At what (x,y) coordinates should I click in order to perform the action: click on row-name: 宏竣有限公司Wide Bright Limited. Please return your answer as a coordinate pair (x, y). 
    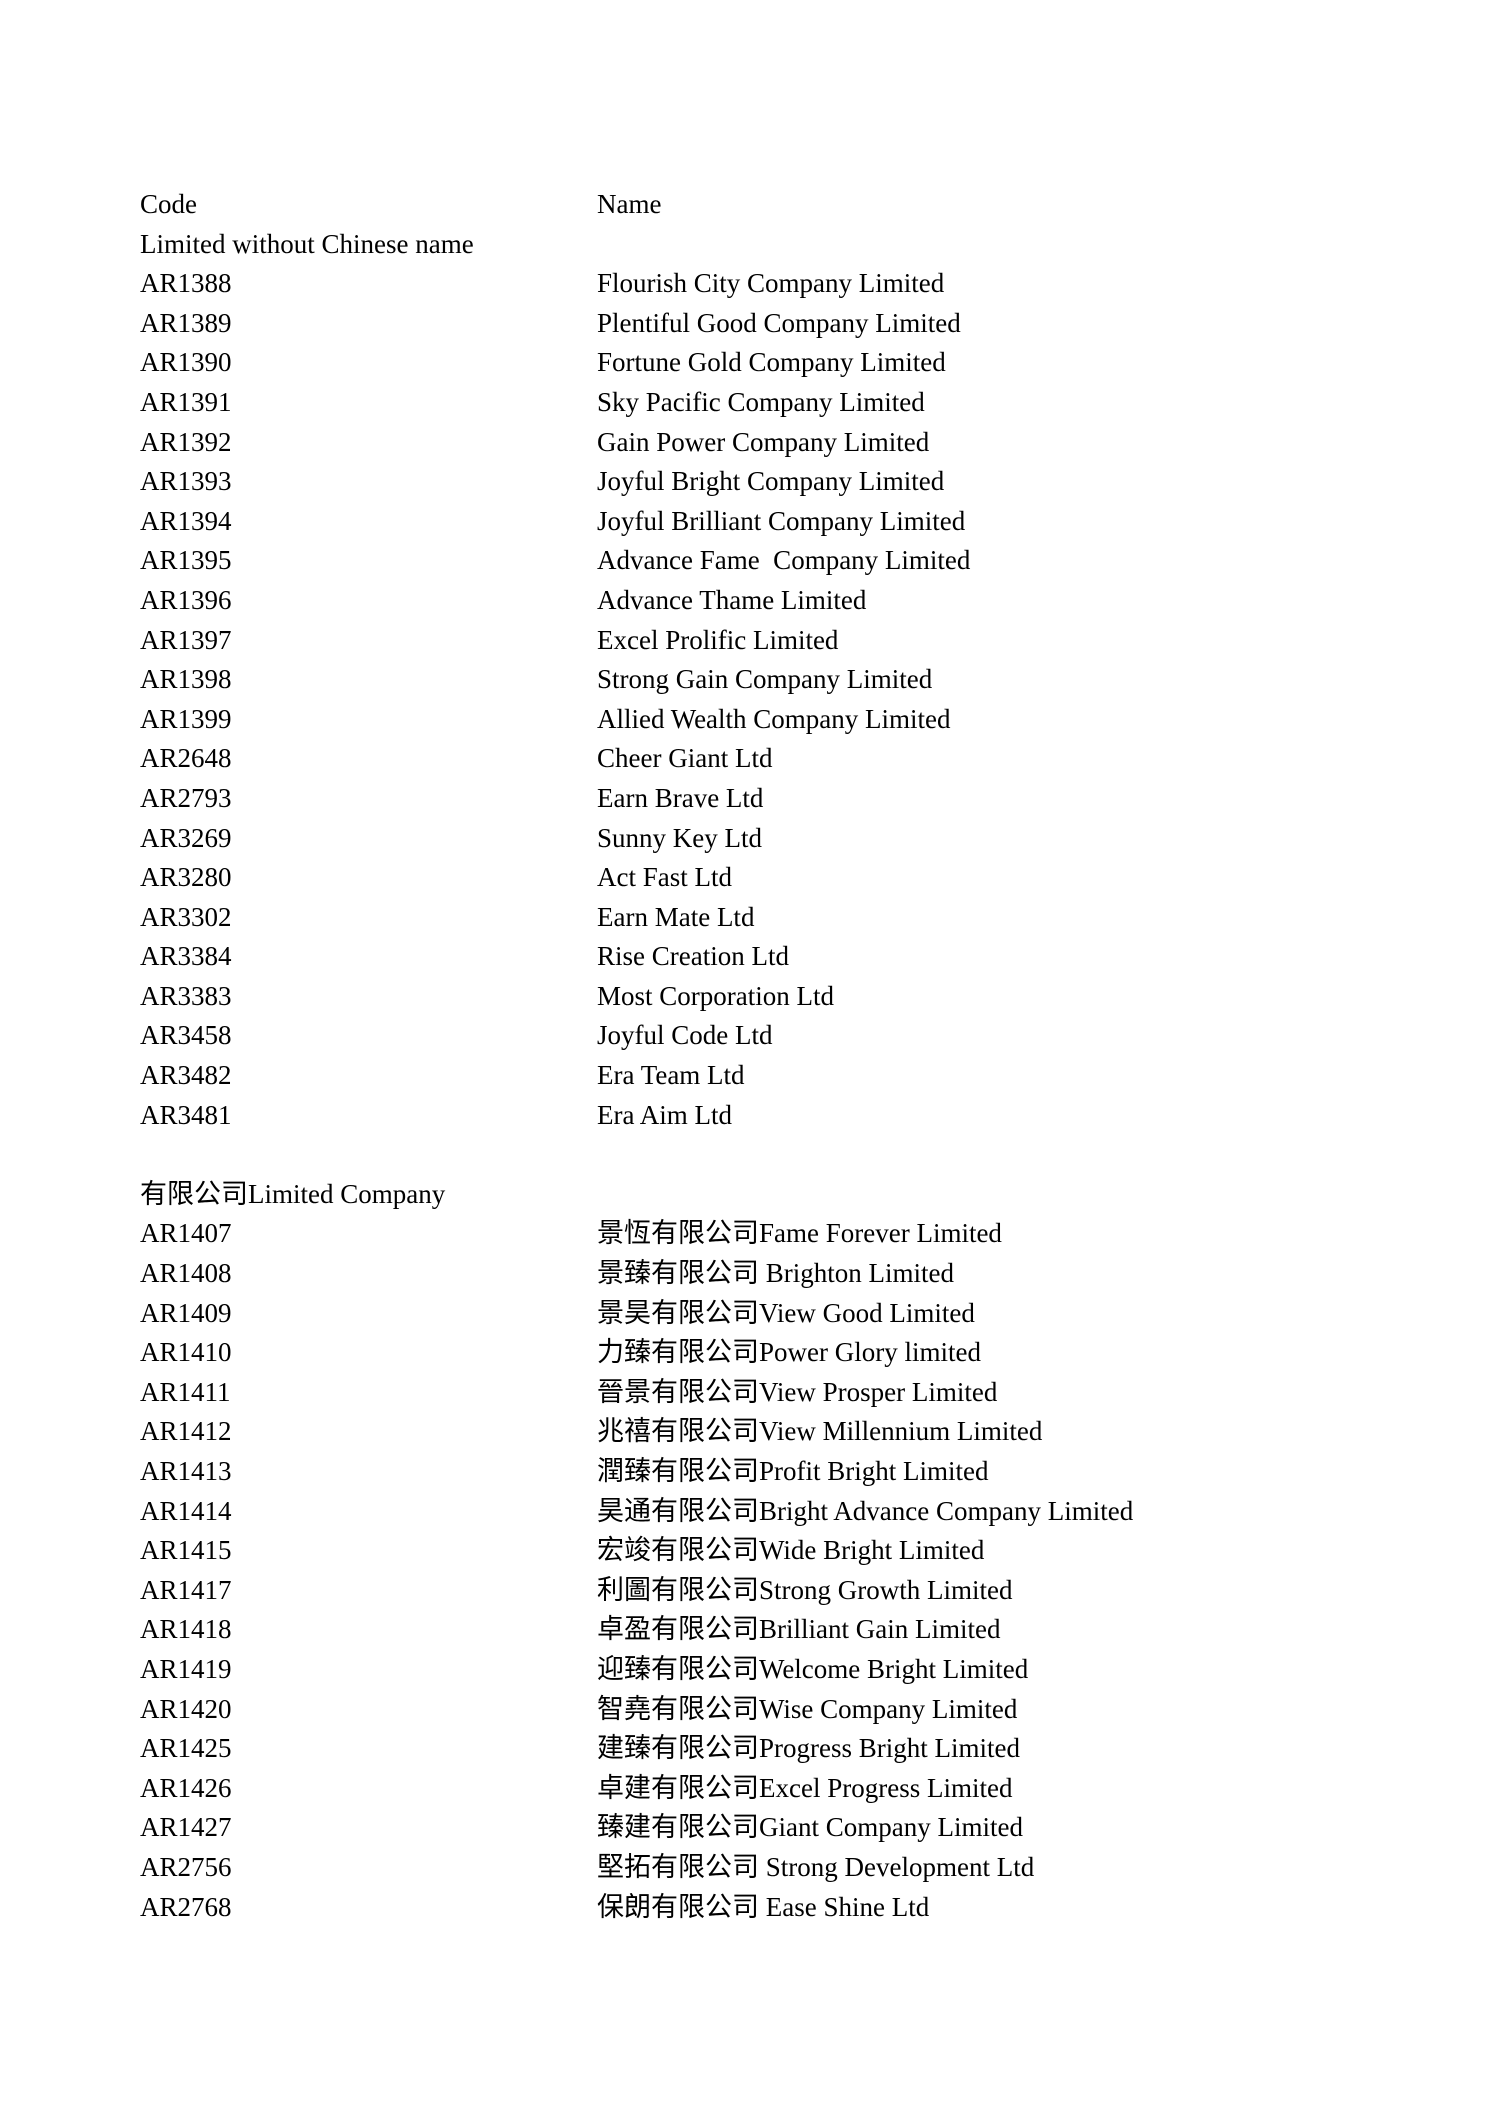
    Looking at the image, I should click on (791, 1550).